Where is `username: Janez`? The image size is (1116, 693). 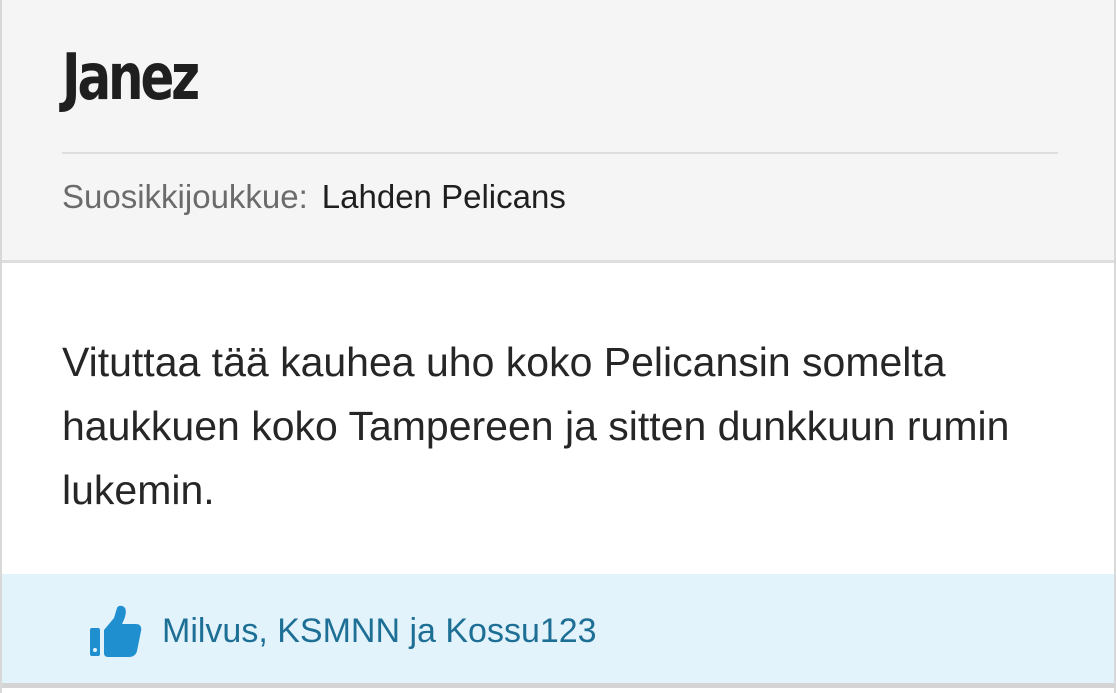 username: Janez is located at coordinates (131, 78).